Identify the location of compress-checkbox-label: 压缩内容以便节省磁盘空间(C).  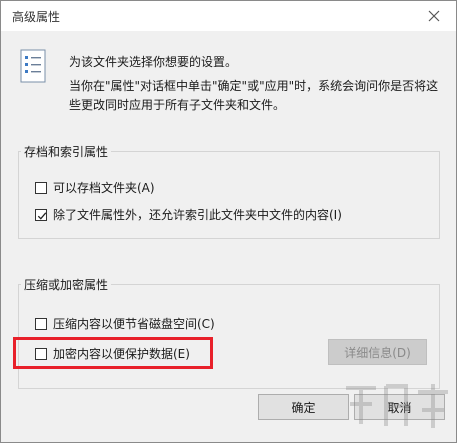
(134, 324).